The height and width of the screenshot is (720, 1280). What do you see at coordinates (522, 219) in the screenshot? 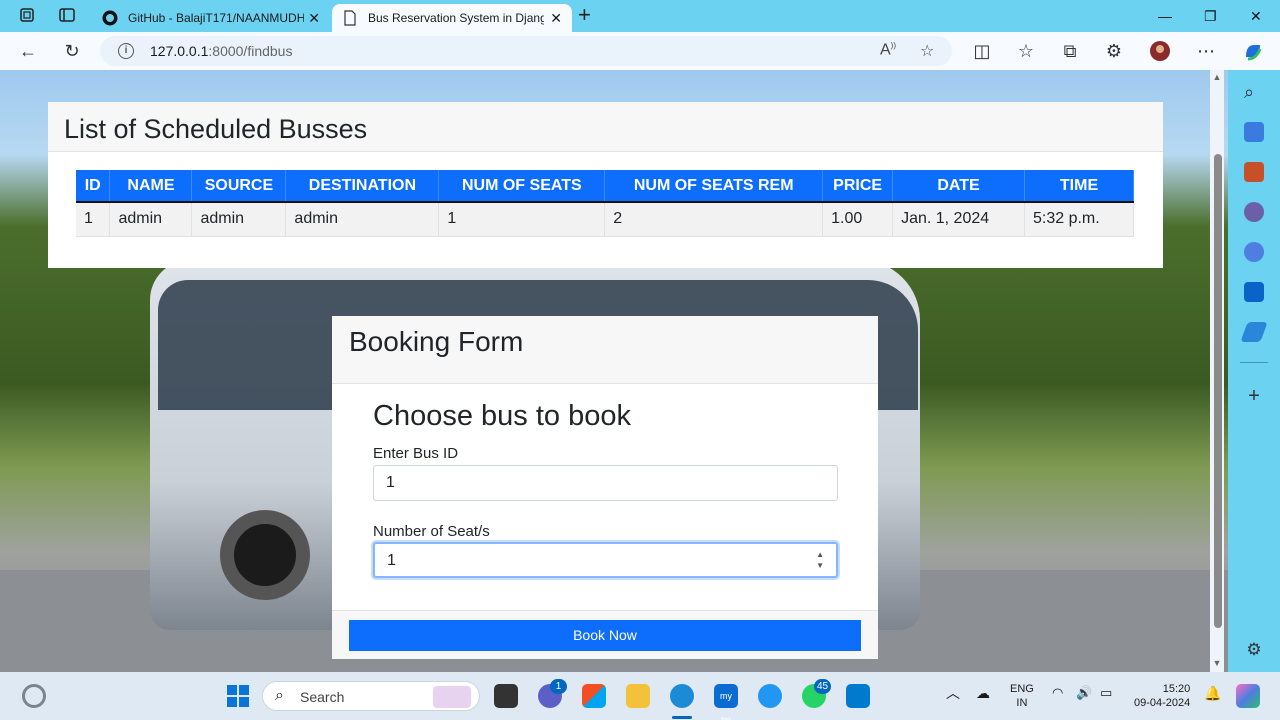
I see `cell-num-seats: 1` at bounding box center [522, 219].